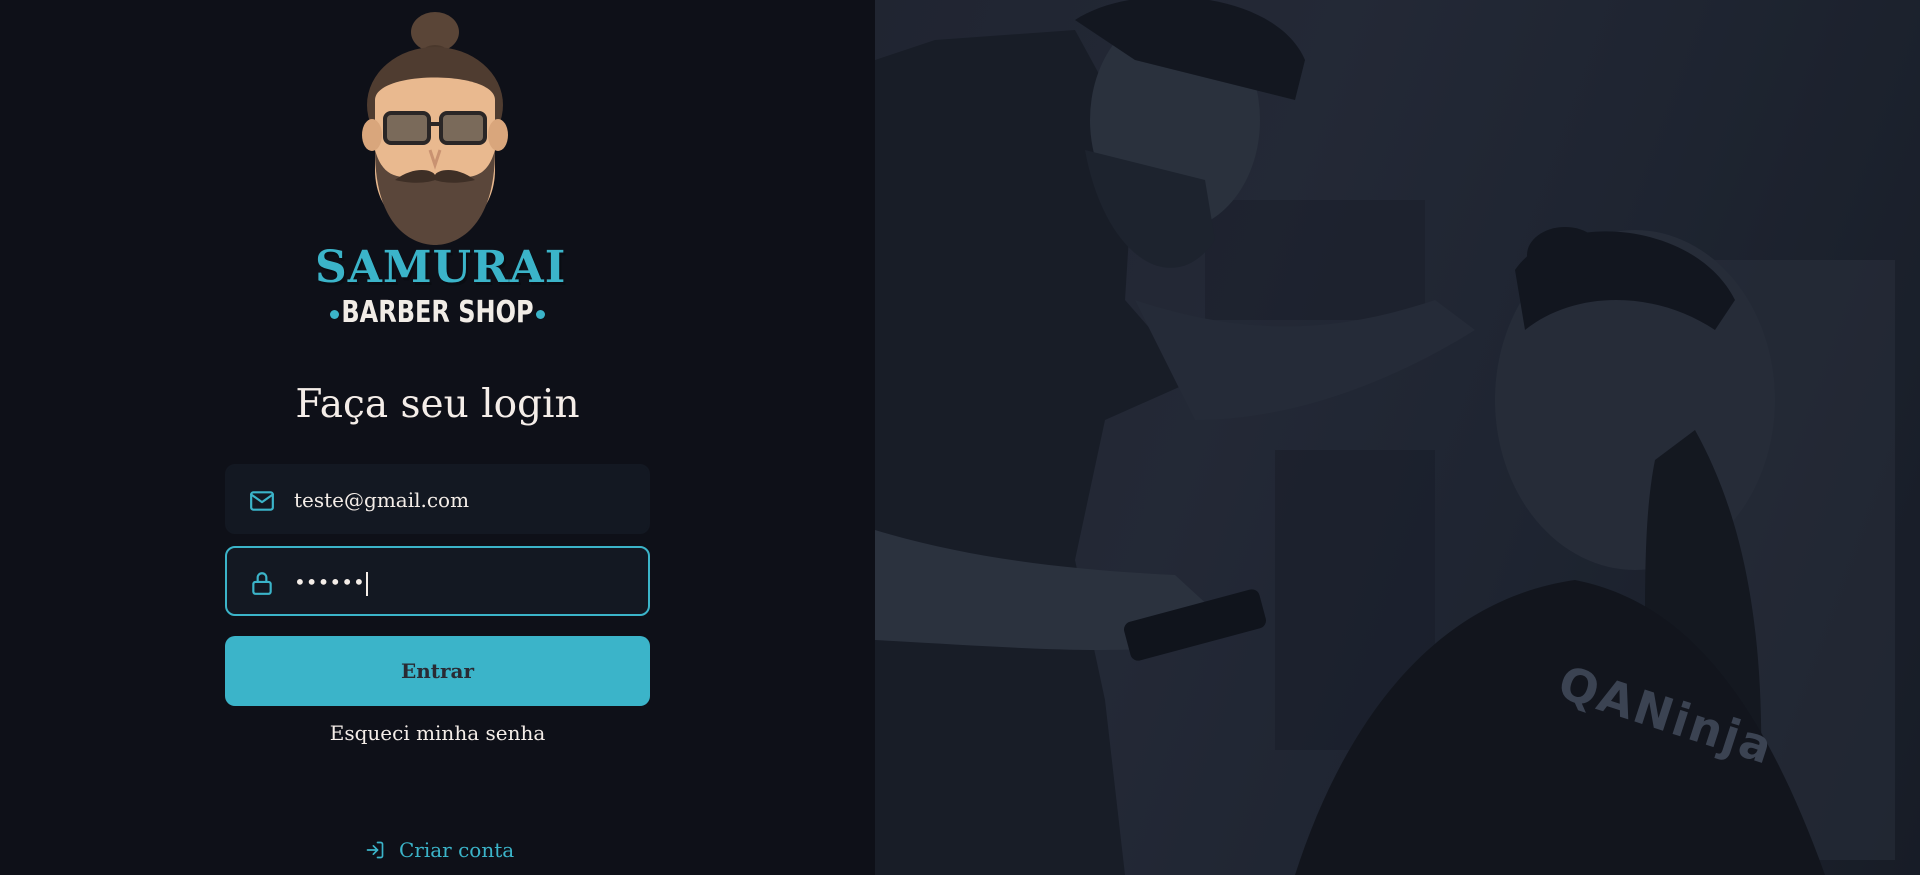 The width and height of the screenshot is (1920, 875). What do you see at coordinates (540, 314) in the screenshot?
I see `logo-dot-right` at bounding box center [540, 314].